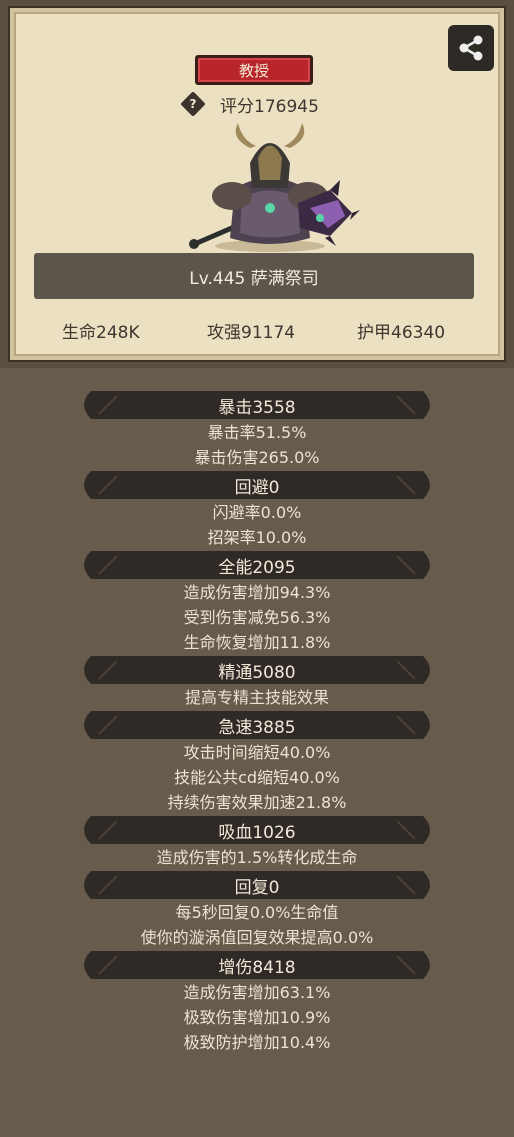 This screenshot has height=1137, width=514. I want to click on stat-line: 闪避率0.0%, so click(257, 512).